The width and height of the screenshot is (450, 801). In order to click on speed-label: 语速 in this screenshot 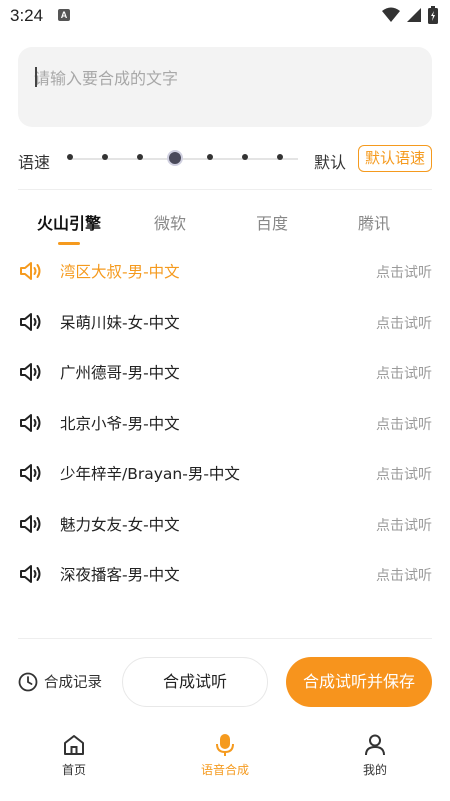, I will do `click(34, 162)`.